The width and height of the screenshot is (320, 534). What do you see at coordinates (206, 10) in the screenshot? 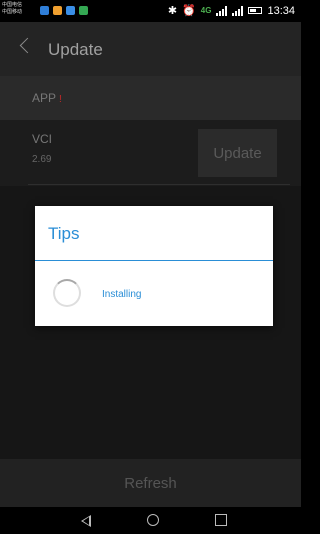
I see `network-type: 4G` at bounding box center [206, 10].